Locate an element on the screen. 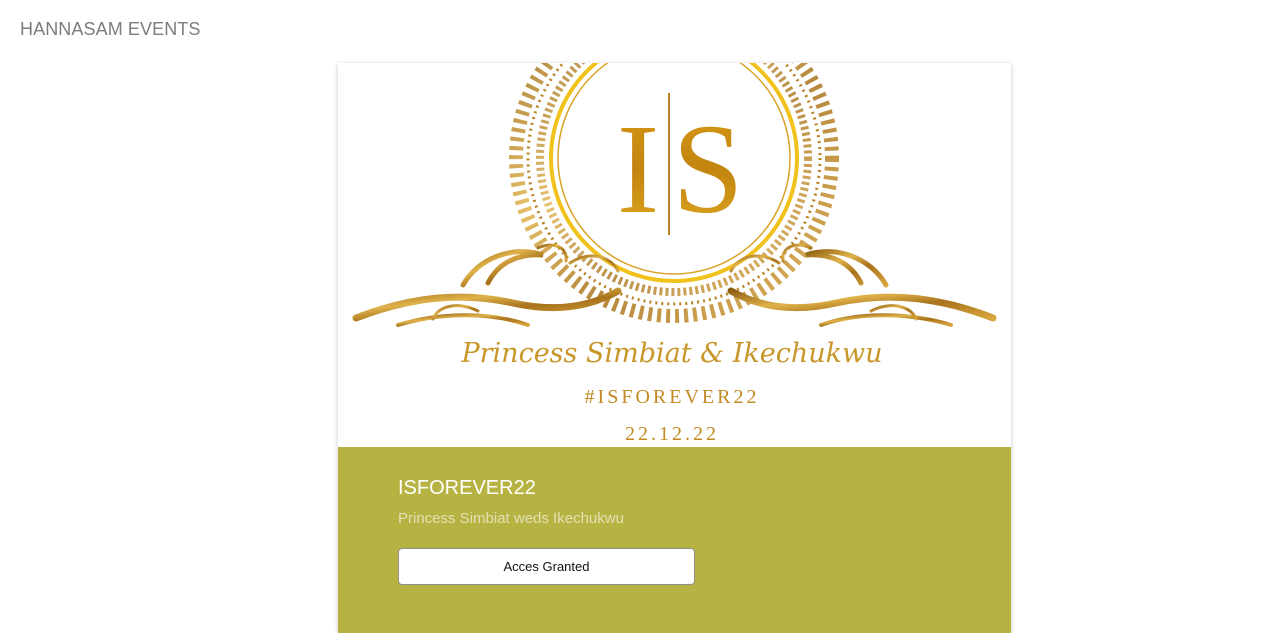 Image resolution: width=1282 pixels, height=633 pixels. event-title: ISFOREVER22 is located at coordinates (467, 488).